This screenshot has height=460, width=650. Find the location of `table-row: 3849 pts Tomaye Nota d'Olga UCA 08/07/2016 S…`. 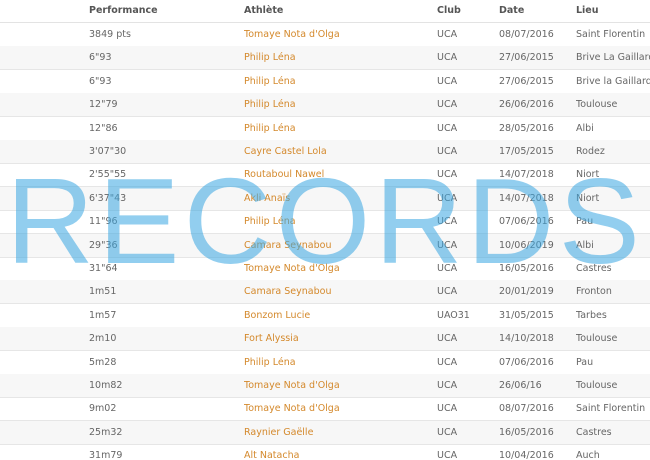

table-row: 3849 pts Tomaye Nota d'Olga UCA 08/07/2016 S… is located at coordinates (325, 35).